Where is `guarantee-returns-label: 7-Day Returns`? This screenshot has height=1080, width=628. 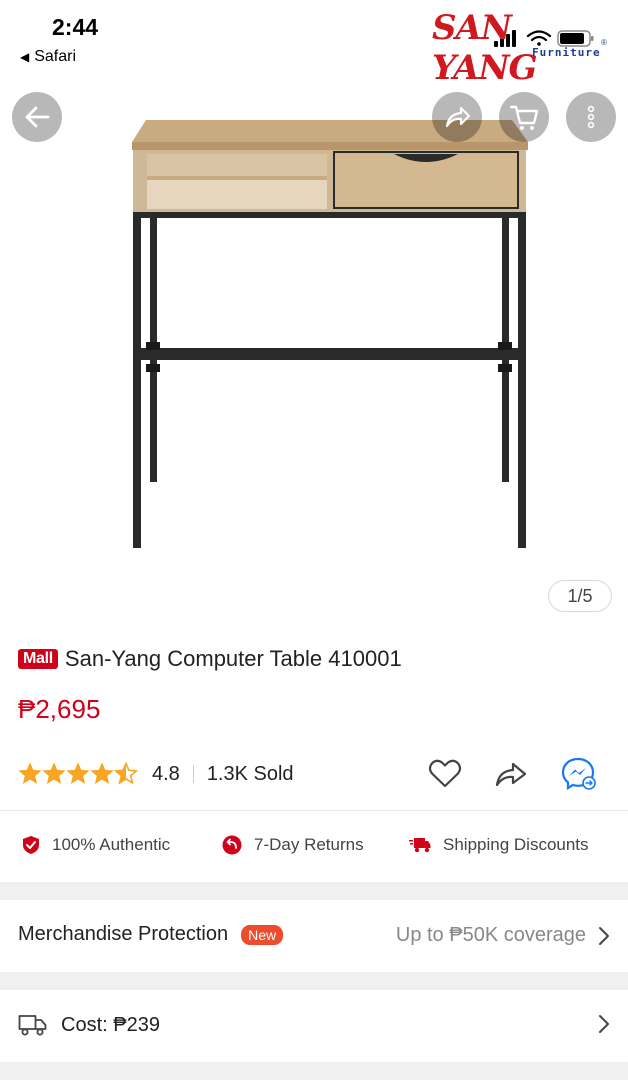 guarantee-returns-label: 7-Day Returns is located at coordinates (309, 844).